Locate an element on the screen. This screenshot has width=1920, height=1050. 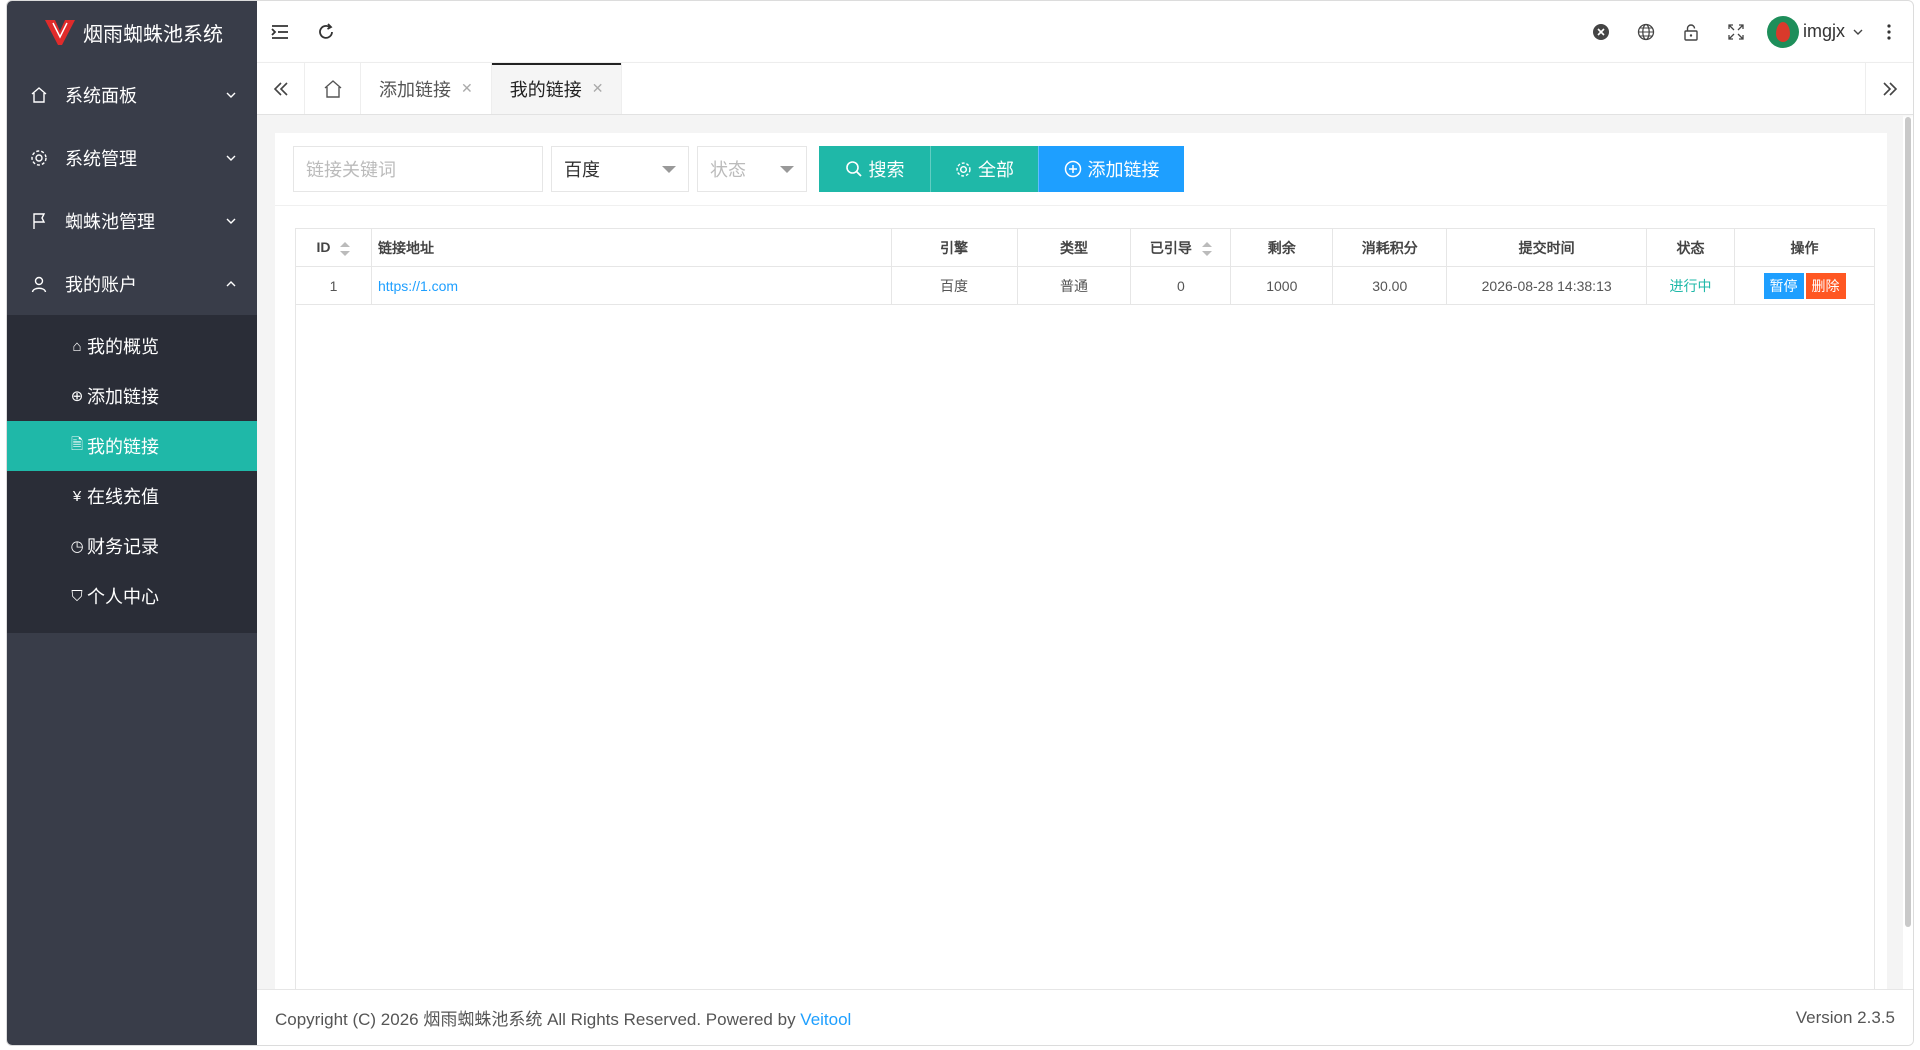
search-button-label: 搜索 is located at coordinates (886, 170).